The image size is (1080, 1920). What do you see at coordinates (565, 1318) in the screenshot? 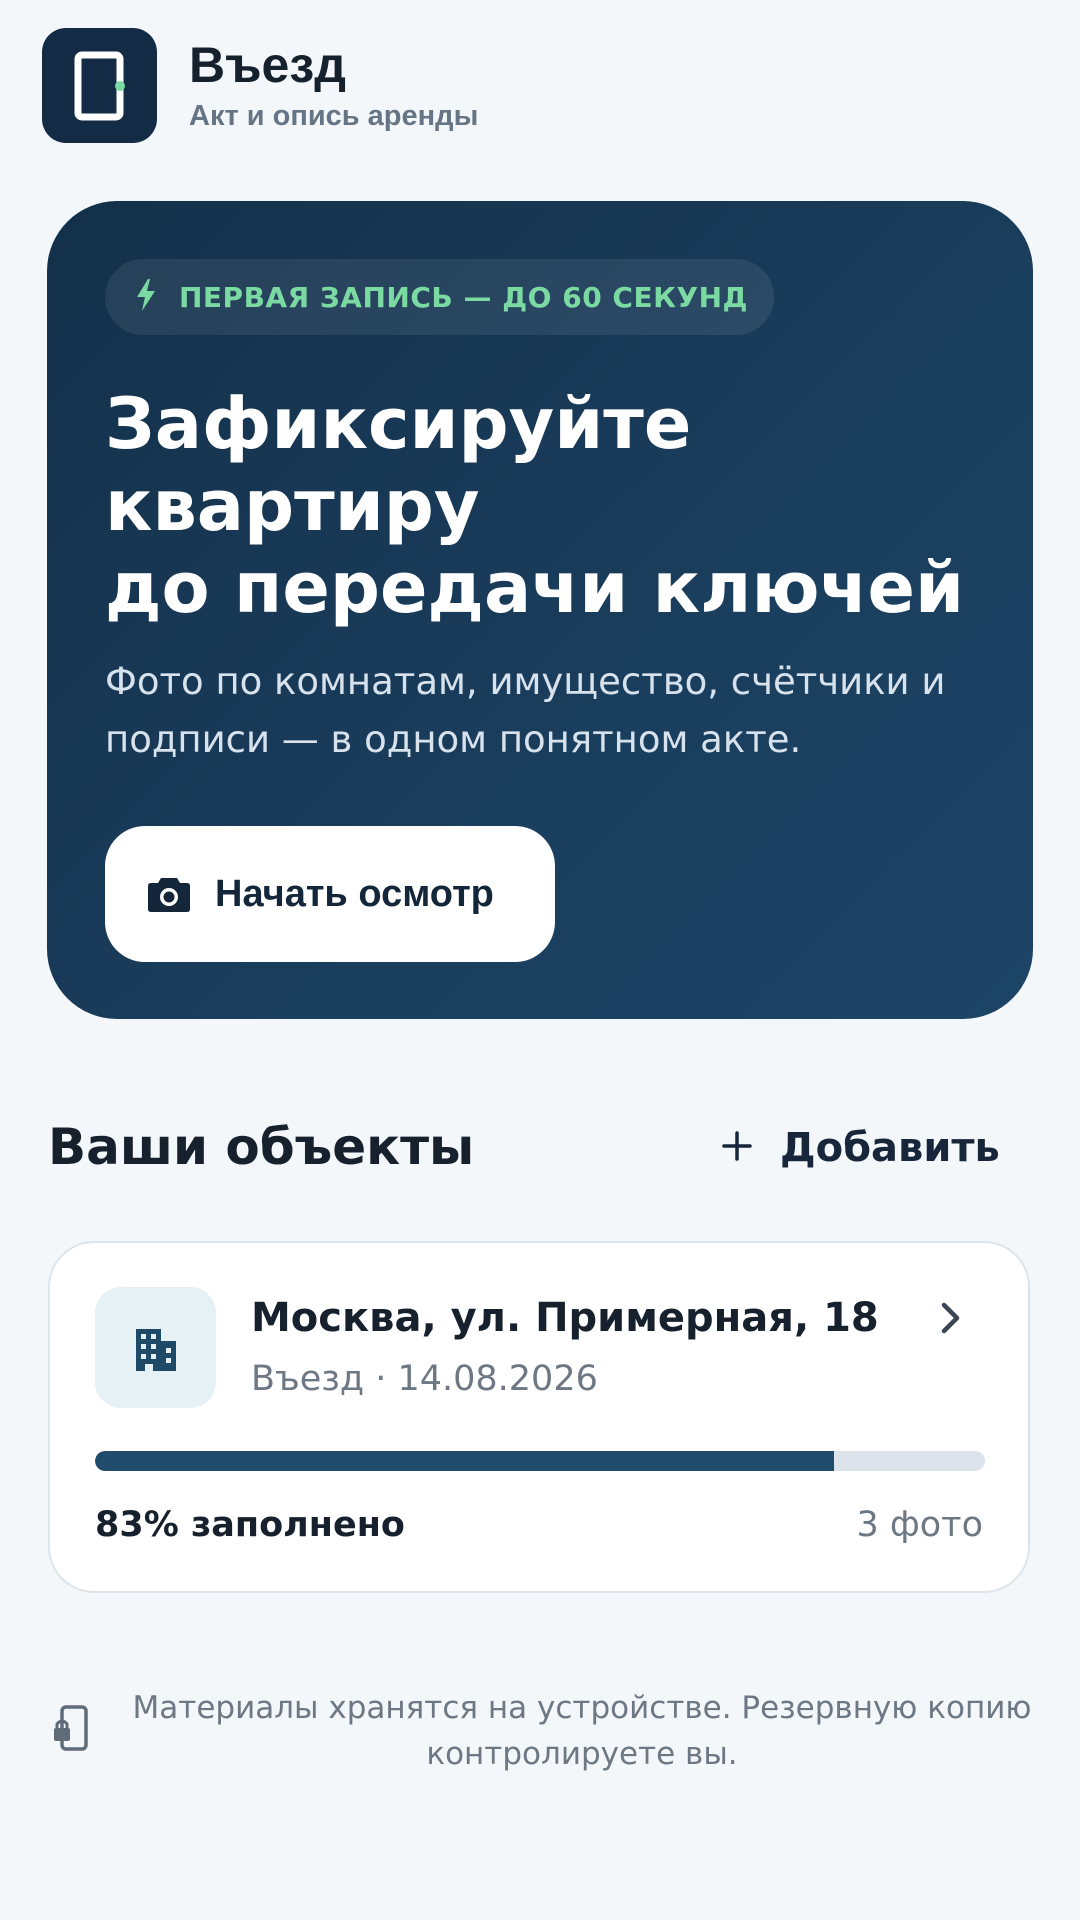
I see `property-address: Москва, ул. Примерная, 18` at bounding box center [565, 1318].